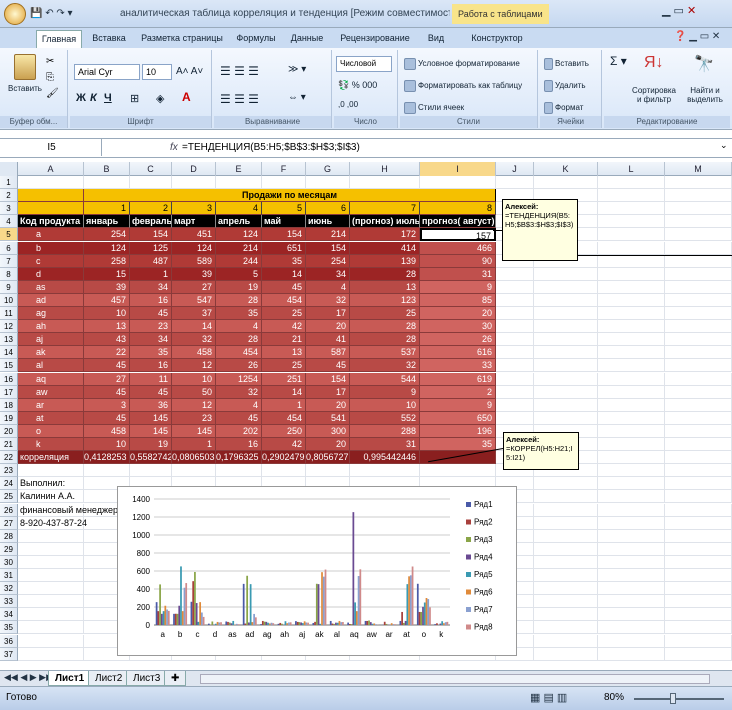 The image size is (732, 710). Describe the element at coordinates (51, 287) in the screenshot. I see `cell: as` at that location.